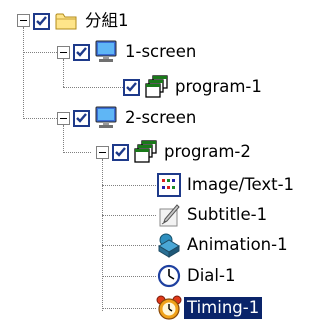 The image size is (327, 326). What do you see at coordinates (23, 20) in the screenshot?
I see `collapse-toggle-group` at bounding box center [23, 20].